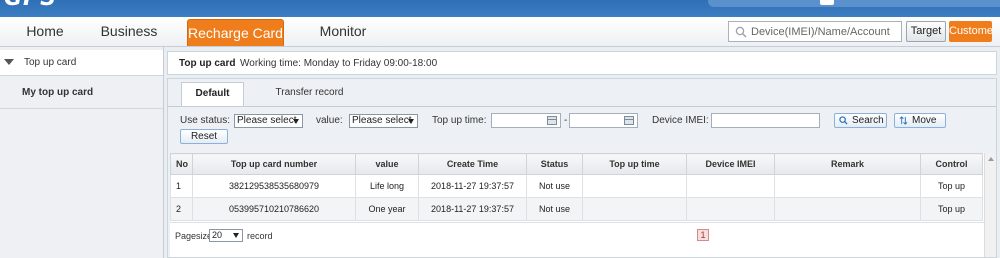  Describe the element at coordinates (274, 164) in the screenshot. I see `column-header: Top up card number` at that location.